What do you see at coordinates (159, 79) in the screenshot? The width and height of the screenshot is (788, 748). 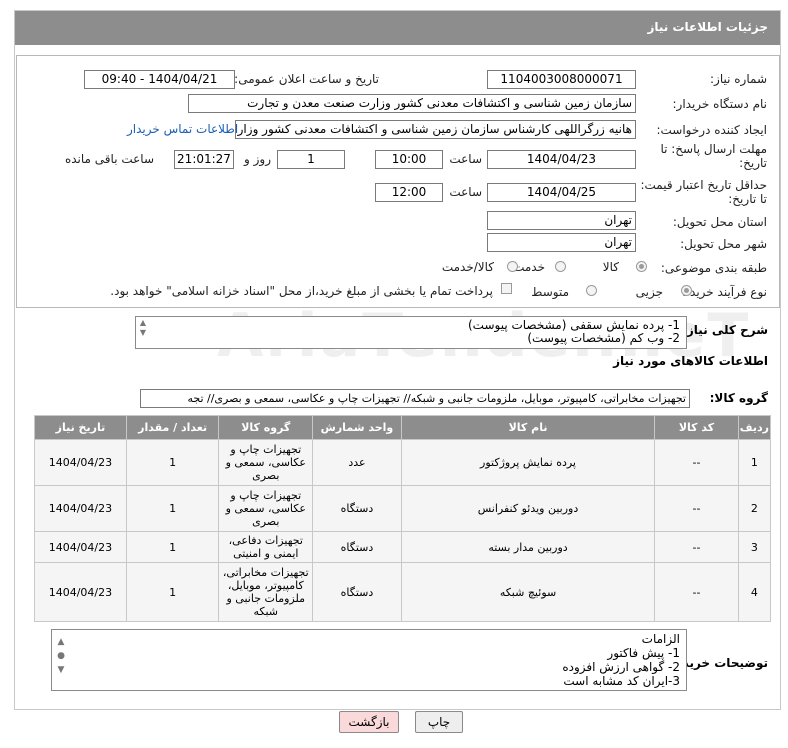 I see `announce-datetime-field: 1404/04/21 - 09:40` at bounding box center [159, 79].